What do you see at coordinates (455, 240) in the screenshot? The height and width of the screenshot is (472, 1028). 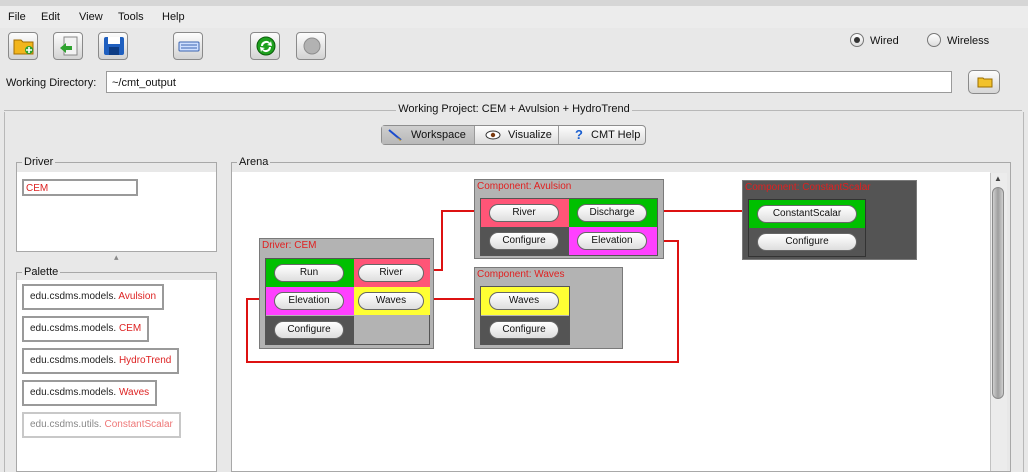 I see `wire-river` at bounding box center [455, 240].